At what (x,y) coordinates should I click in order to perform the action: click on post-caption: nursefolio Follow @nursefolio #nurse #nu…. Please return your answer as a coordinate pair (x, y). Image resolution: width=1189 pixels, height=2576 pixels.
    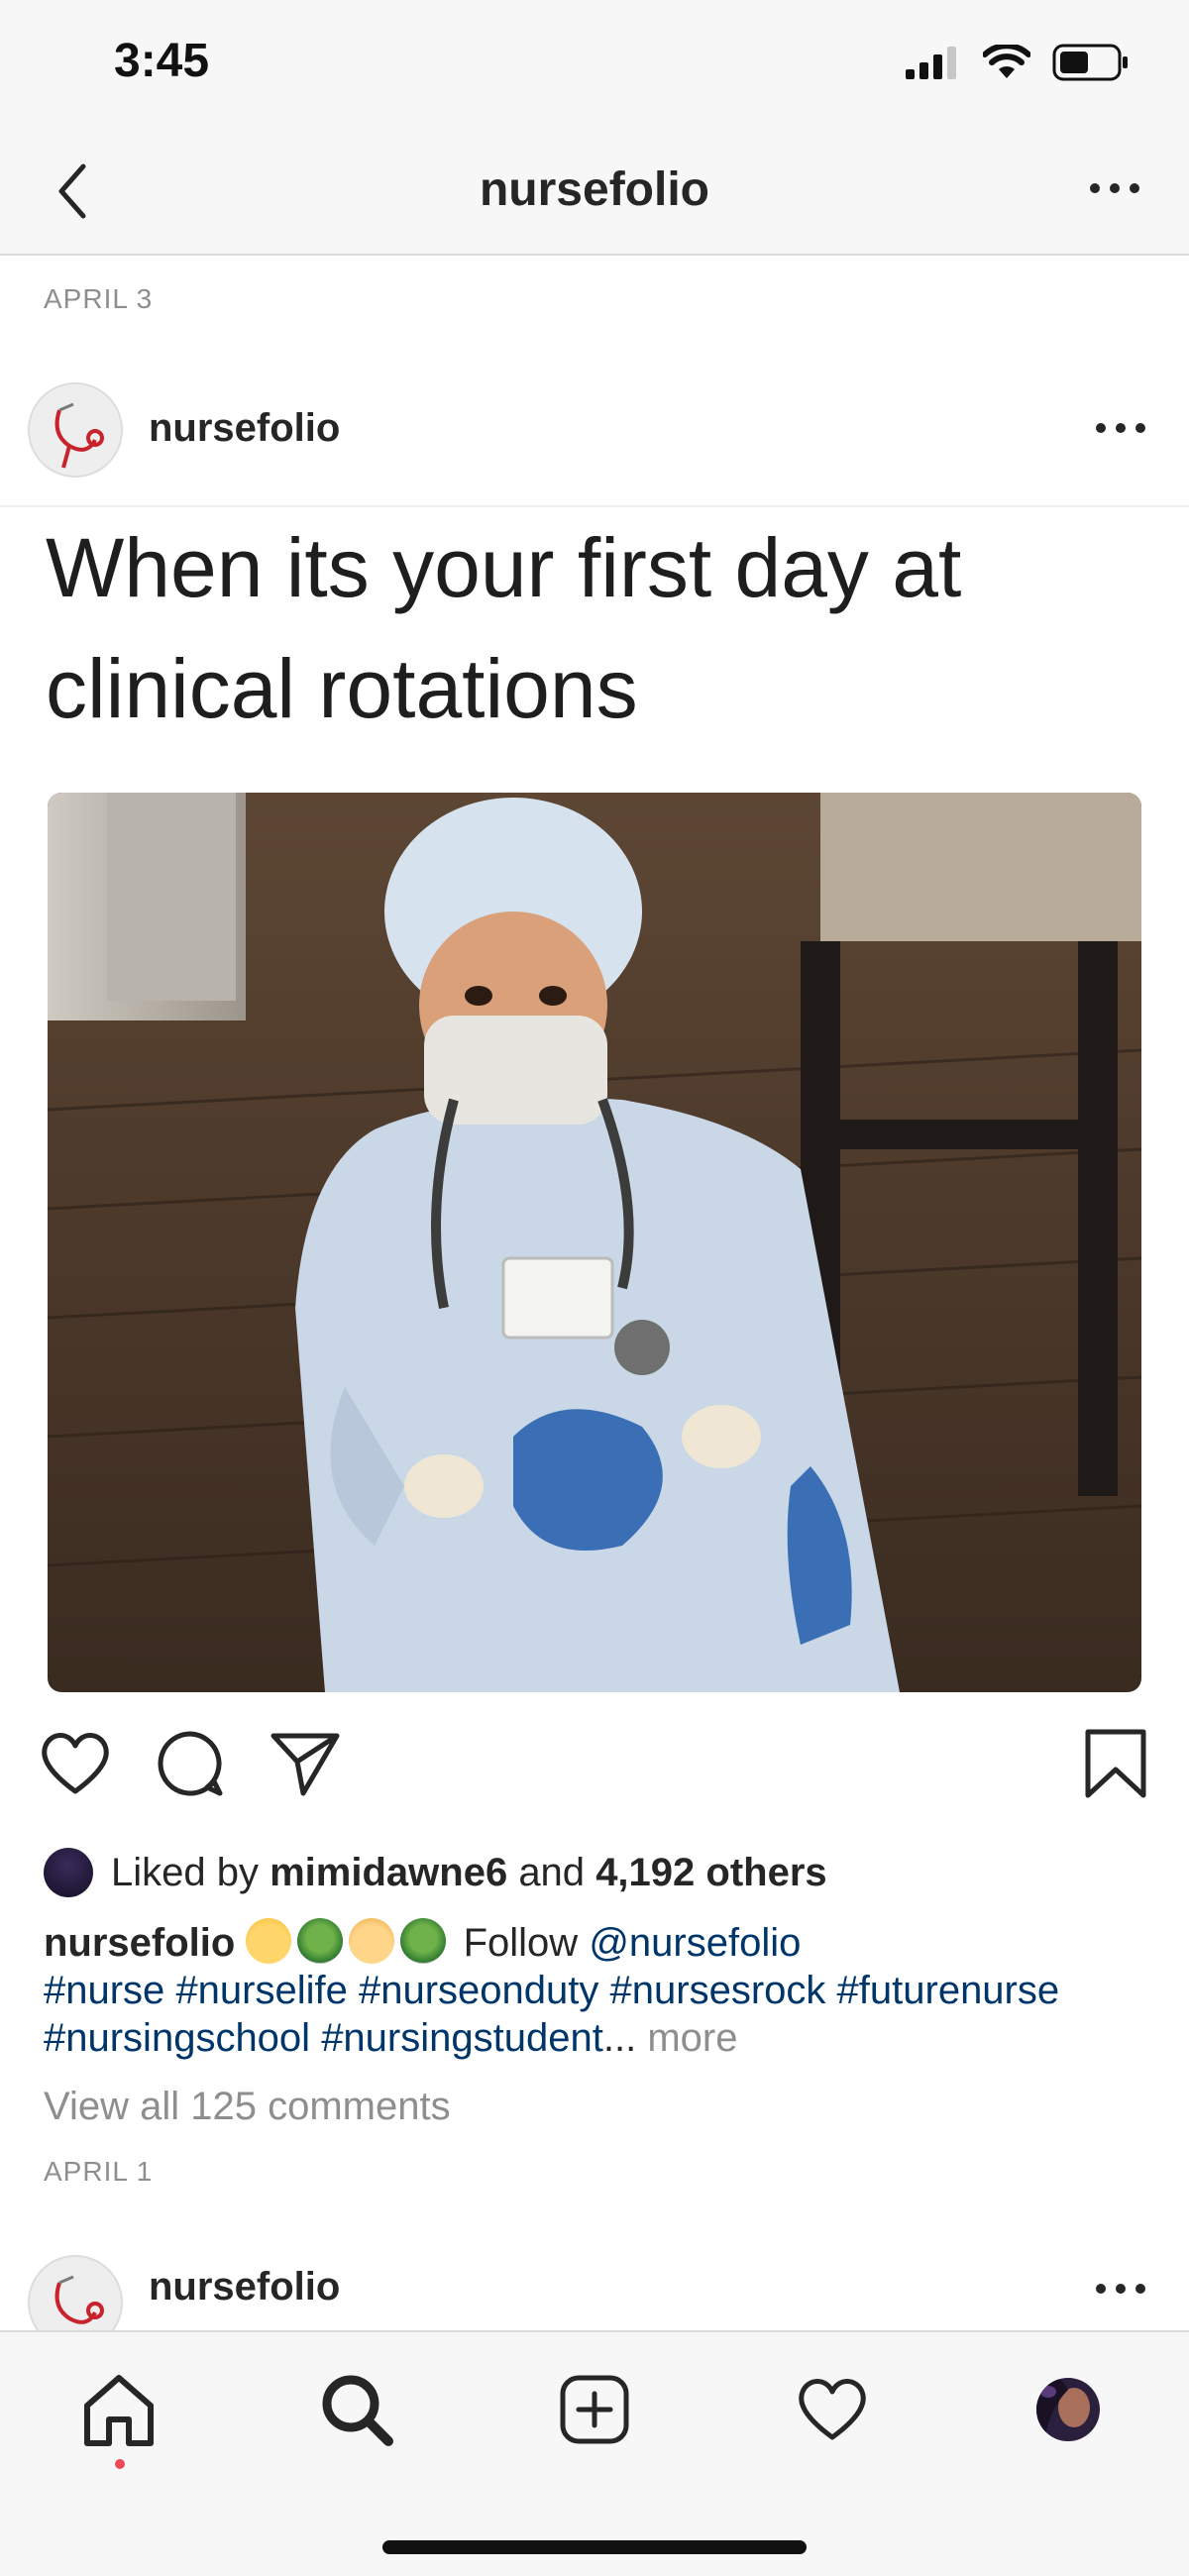
    Looking at the image, I should click on (599, 1990).